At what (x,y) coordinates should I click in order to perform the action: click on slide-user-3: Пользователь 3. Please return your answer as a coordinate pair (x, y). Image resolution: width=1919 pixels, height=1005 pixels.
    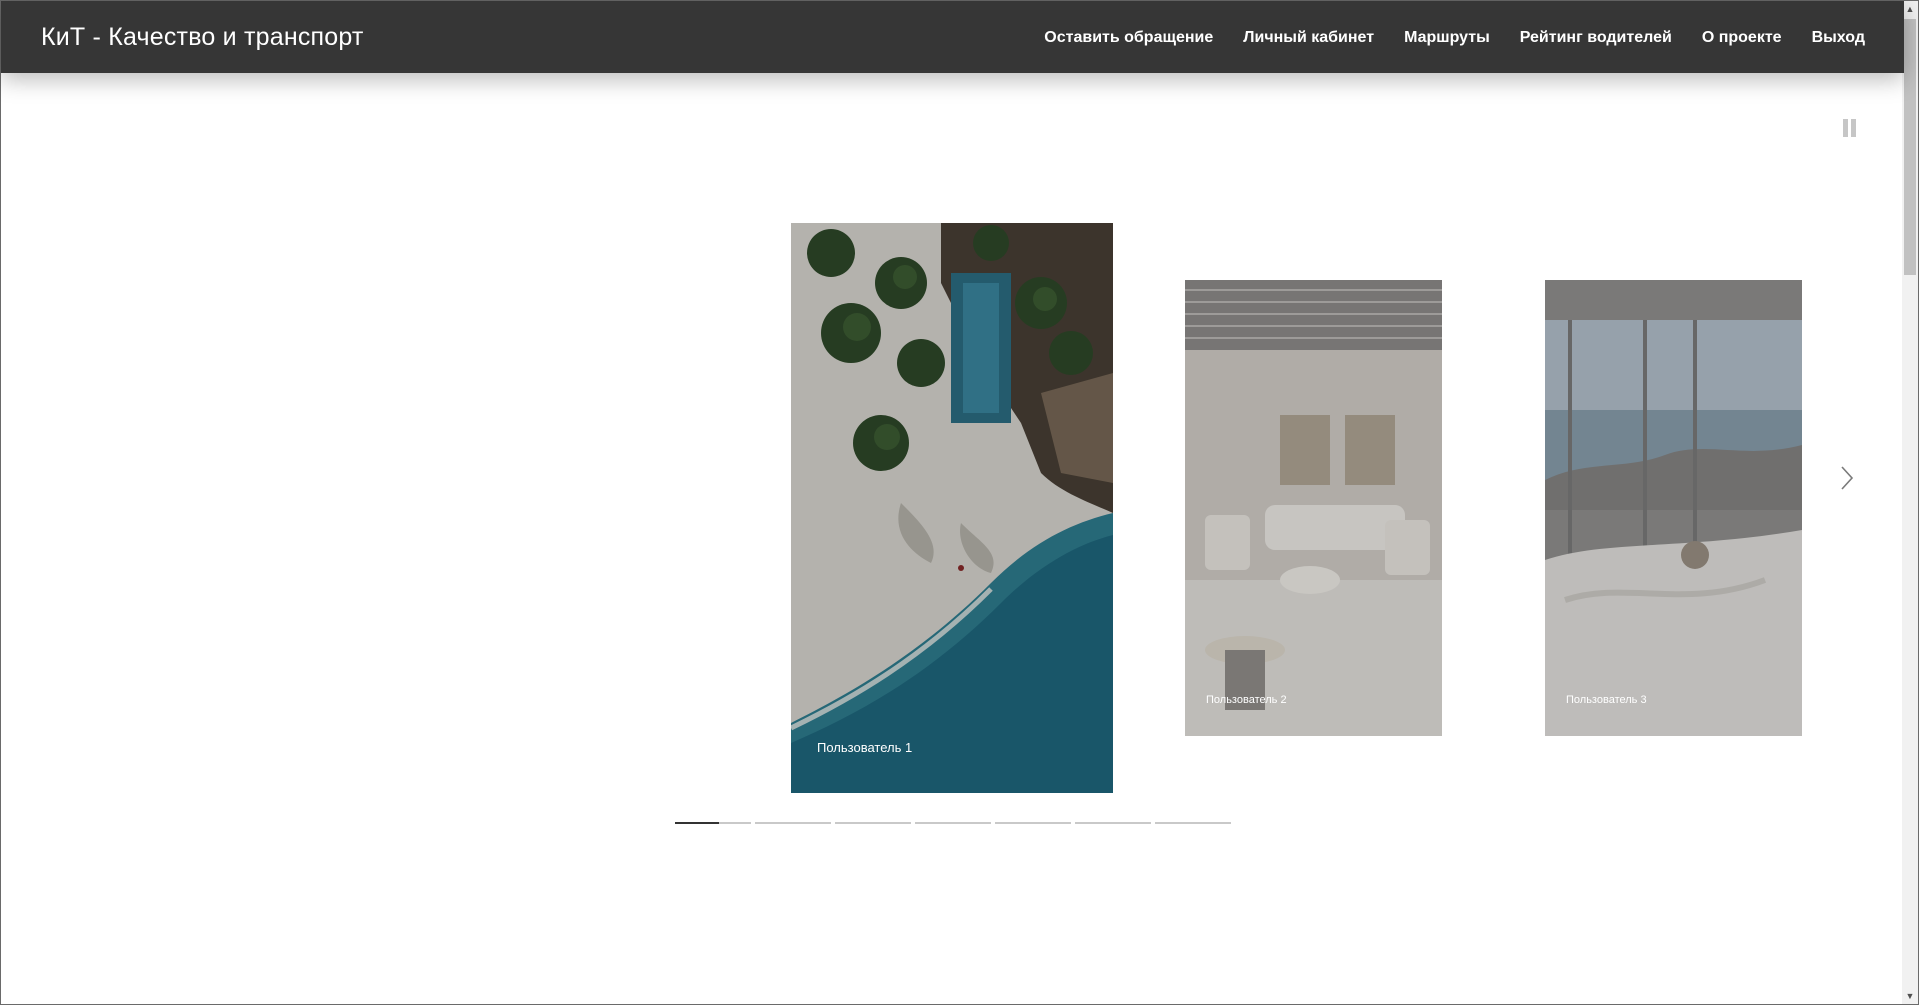
    Looking at the image, I should click on (1673, 508).